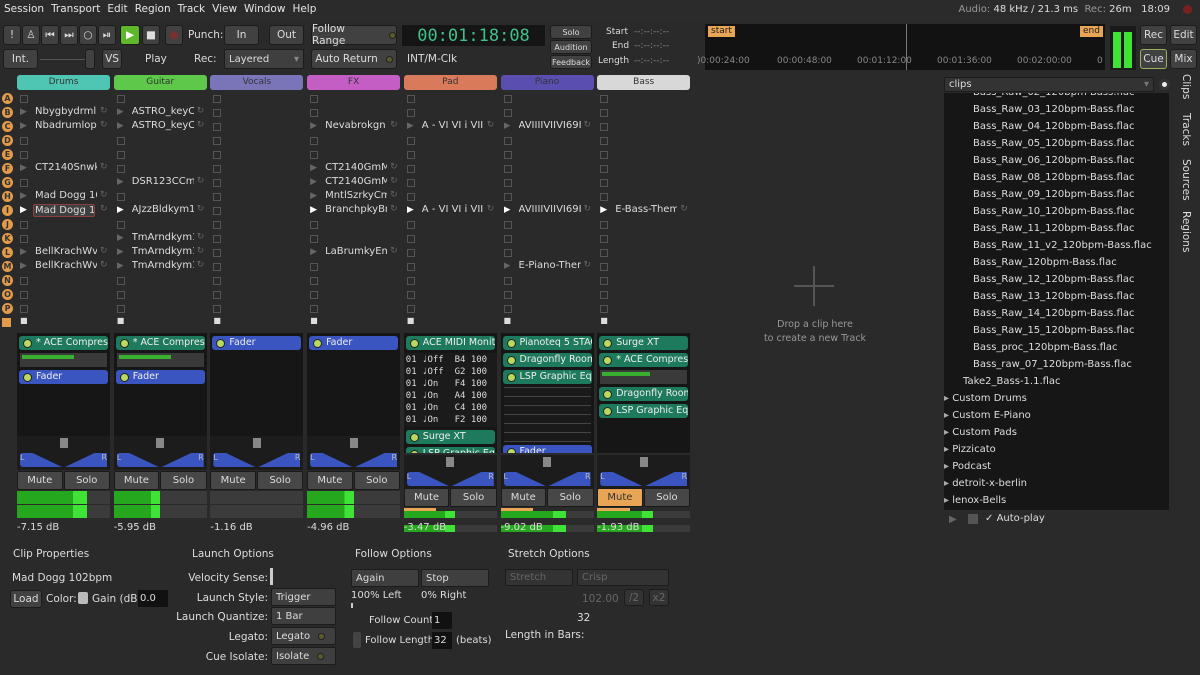 This screenshot has width=1200, height=675. Describe the element at coordinates (241, 35) in the screenshot. I see `punch-in-button: In` at that location.